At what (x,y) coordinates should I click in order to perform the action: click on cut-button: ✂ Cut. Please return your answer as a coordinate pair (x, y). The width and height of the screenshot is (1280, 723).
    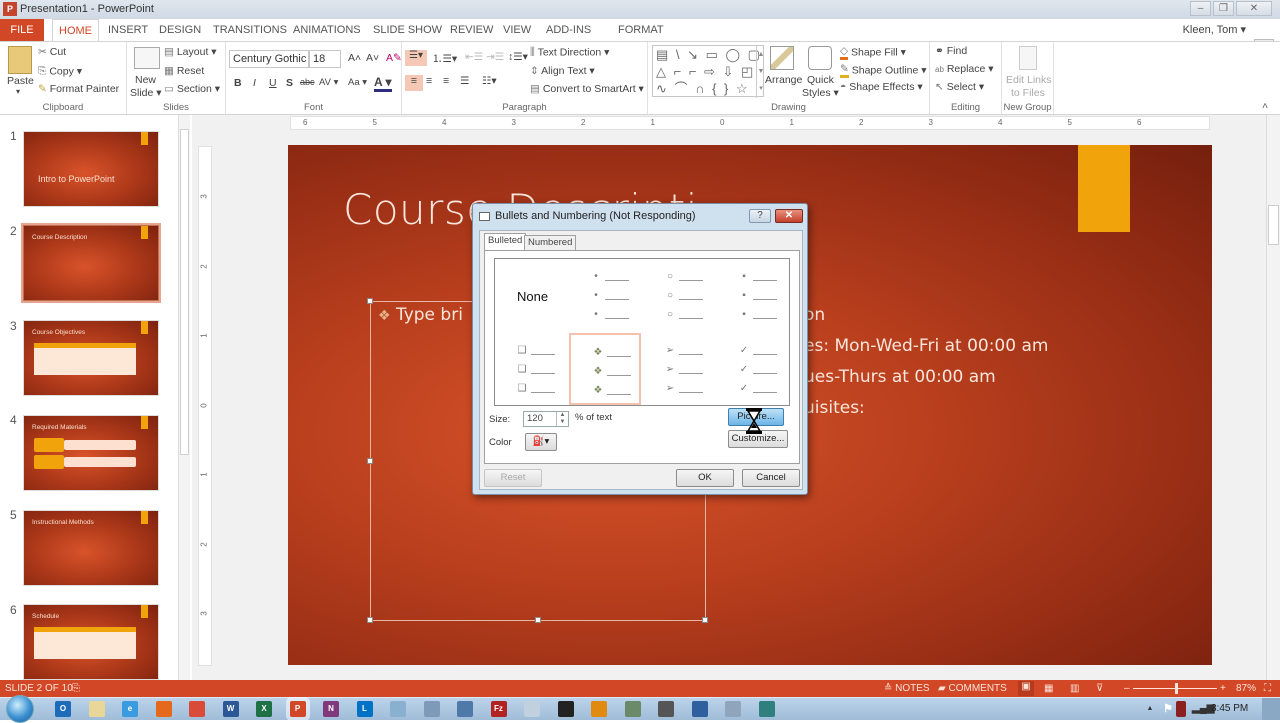
    Looking at the image, I should click on (52, 52).